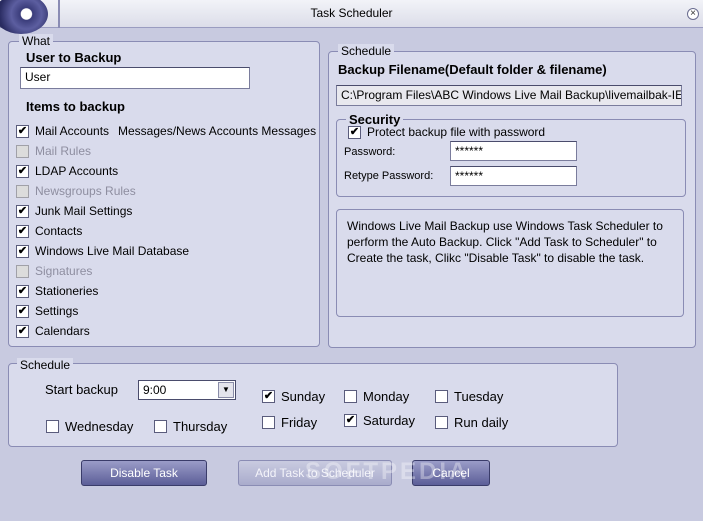 The width and height of the screenshot is (703, 521). What do you see at coordinates (99, 426) in the screenshot?
I see `day-label: Wednesday` at bounding box center [99, 426].